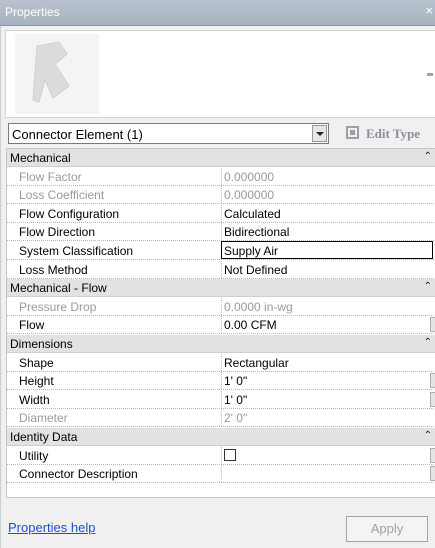 The height and width of the screenshot is (548, 435). I want to click on property-name: Utility, so click(34, 455).